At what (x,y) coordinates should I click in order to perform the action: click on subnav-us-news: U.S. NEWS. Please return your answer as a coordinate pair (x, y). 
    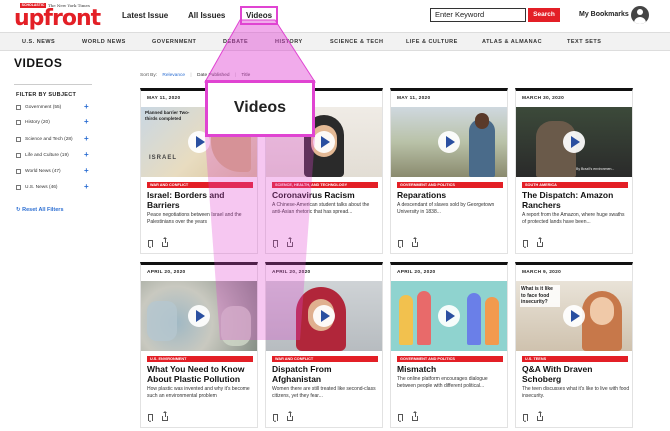
    Looking at the image, I should click on (38, 42).